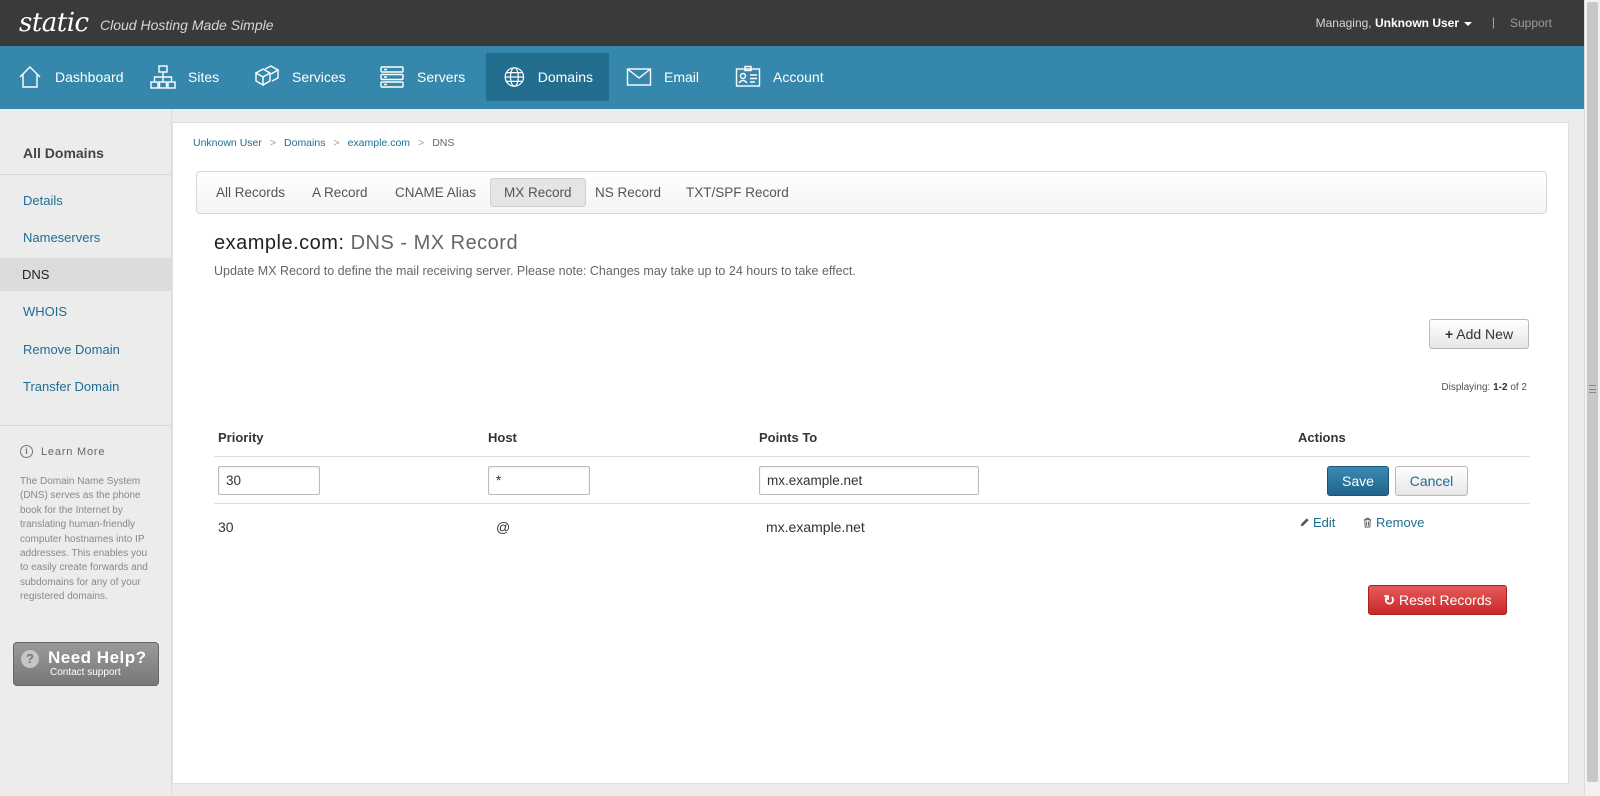 This screenshot has height=796, width=1600. I want to click on host-input, so click(539, 480).